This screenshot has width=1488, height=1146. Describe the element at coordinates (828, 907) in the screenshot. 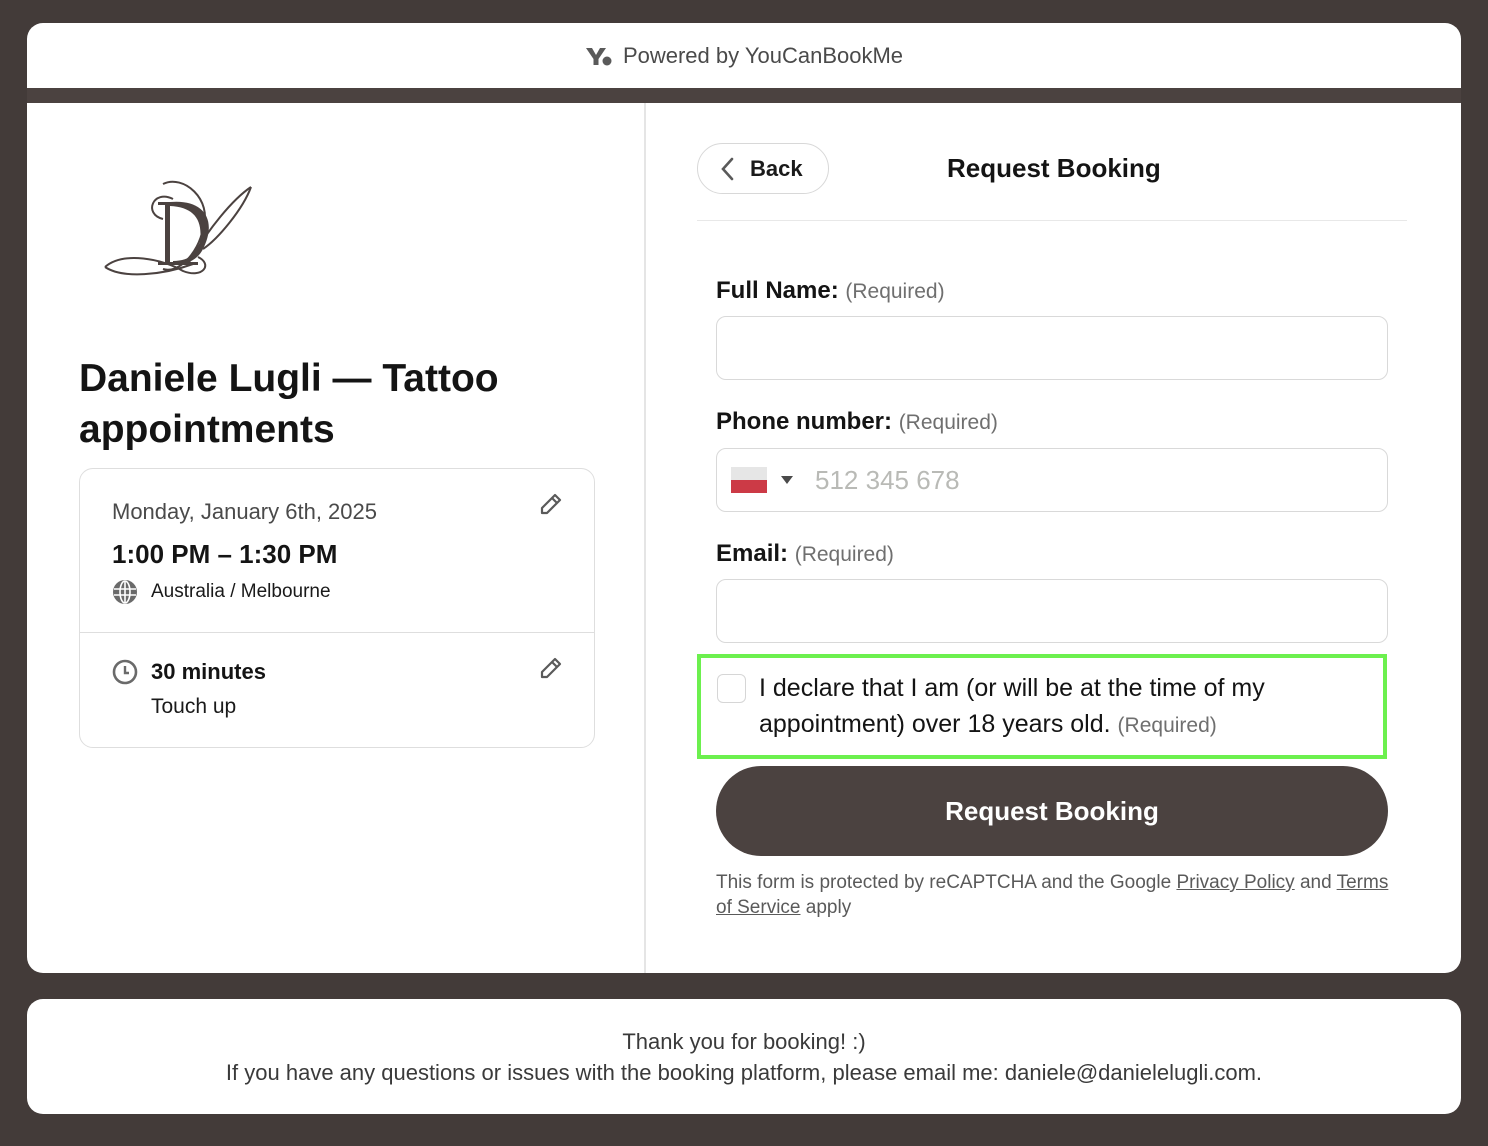

I see `recaptcha-suffix: apply` at that location.